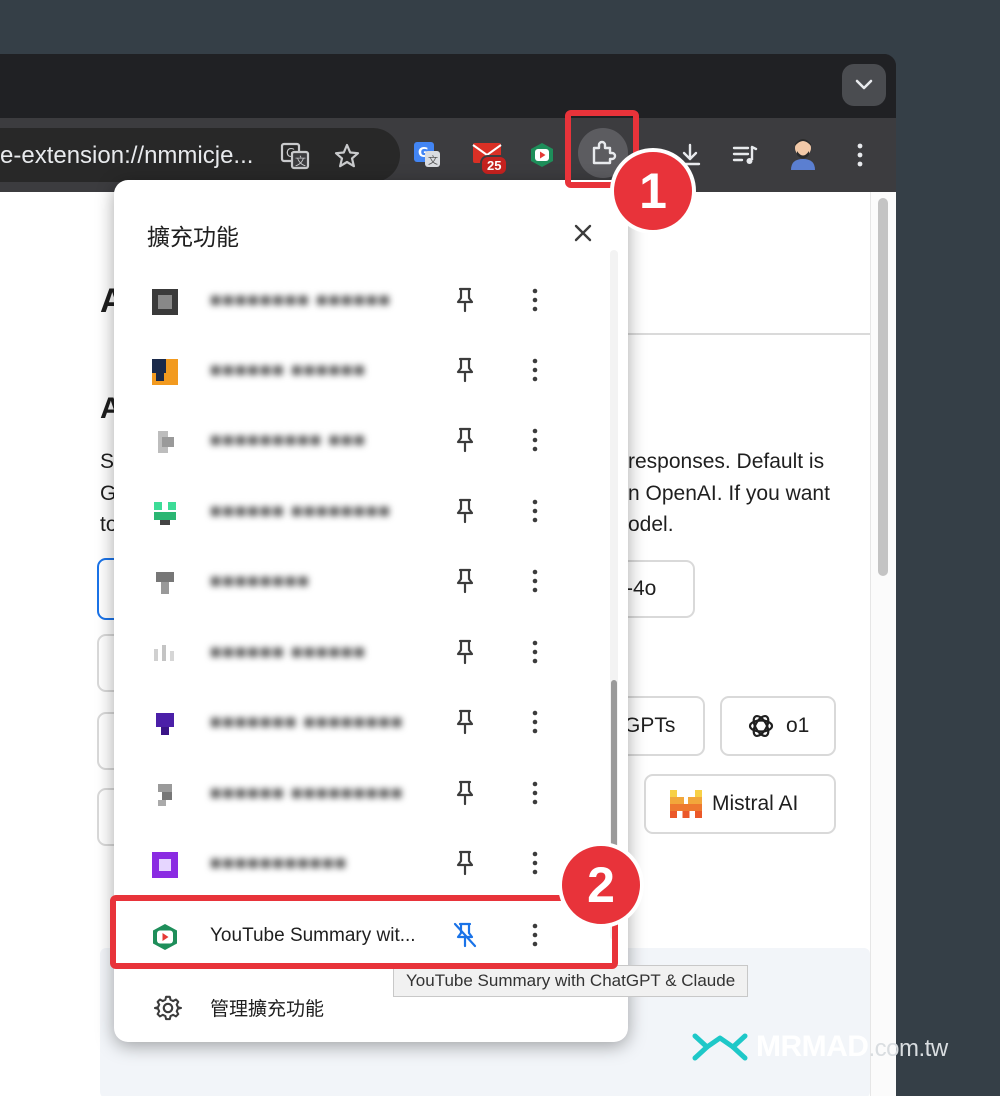 Image resolution: width=1000 pixels, height=1096 pixels. I want to click on extension-row: ■■■■■■ ■■■■■■■■, so click(371, 511).